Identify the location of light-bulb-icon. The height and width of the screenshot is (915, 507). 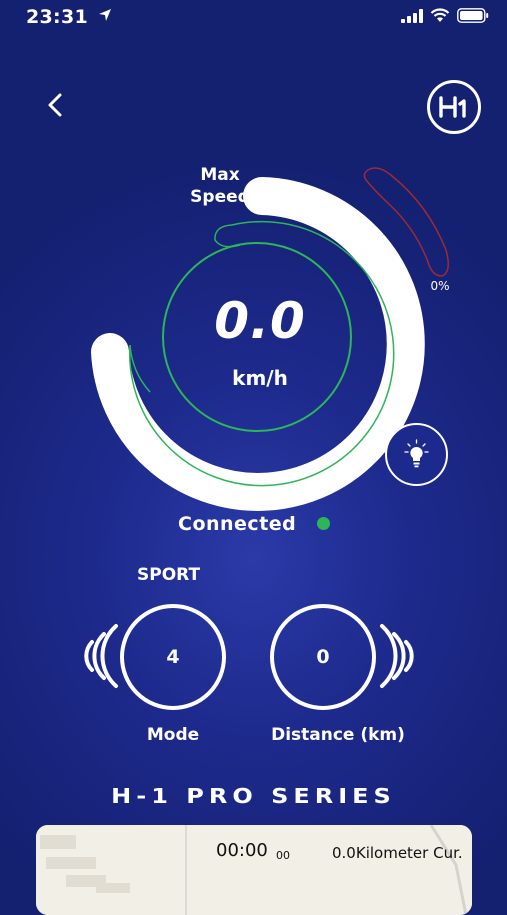
(416, 453).